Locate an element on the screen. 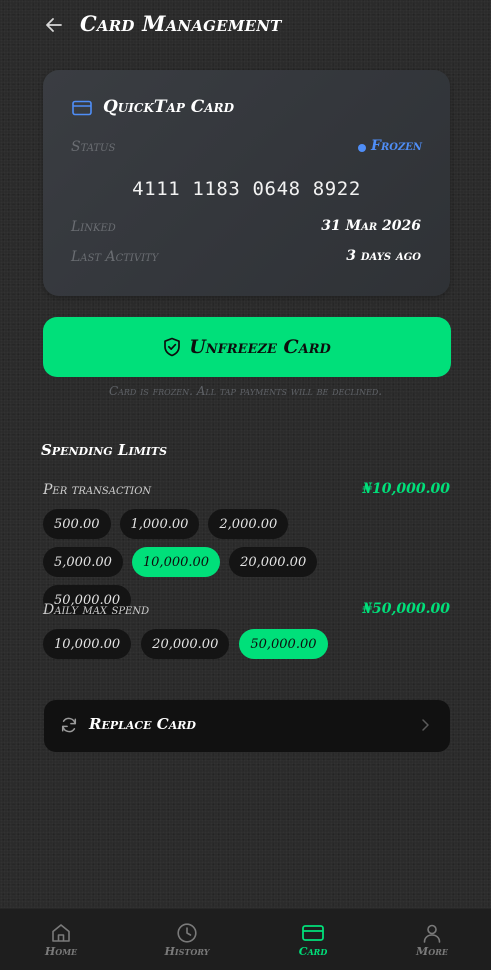  per-transaction-option-chip: 10,000.00 is located at coordinates (176, 562).